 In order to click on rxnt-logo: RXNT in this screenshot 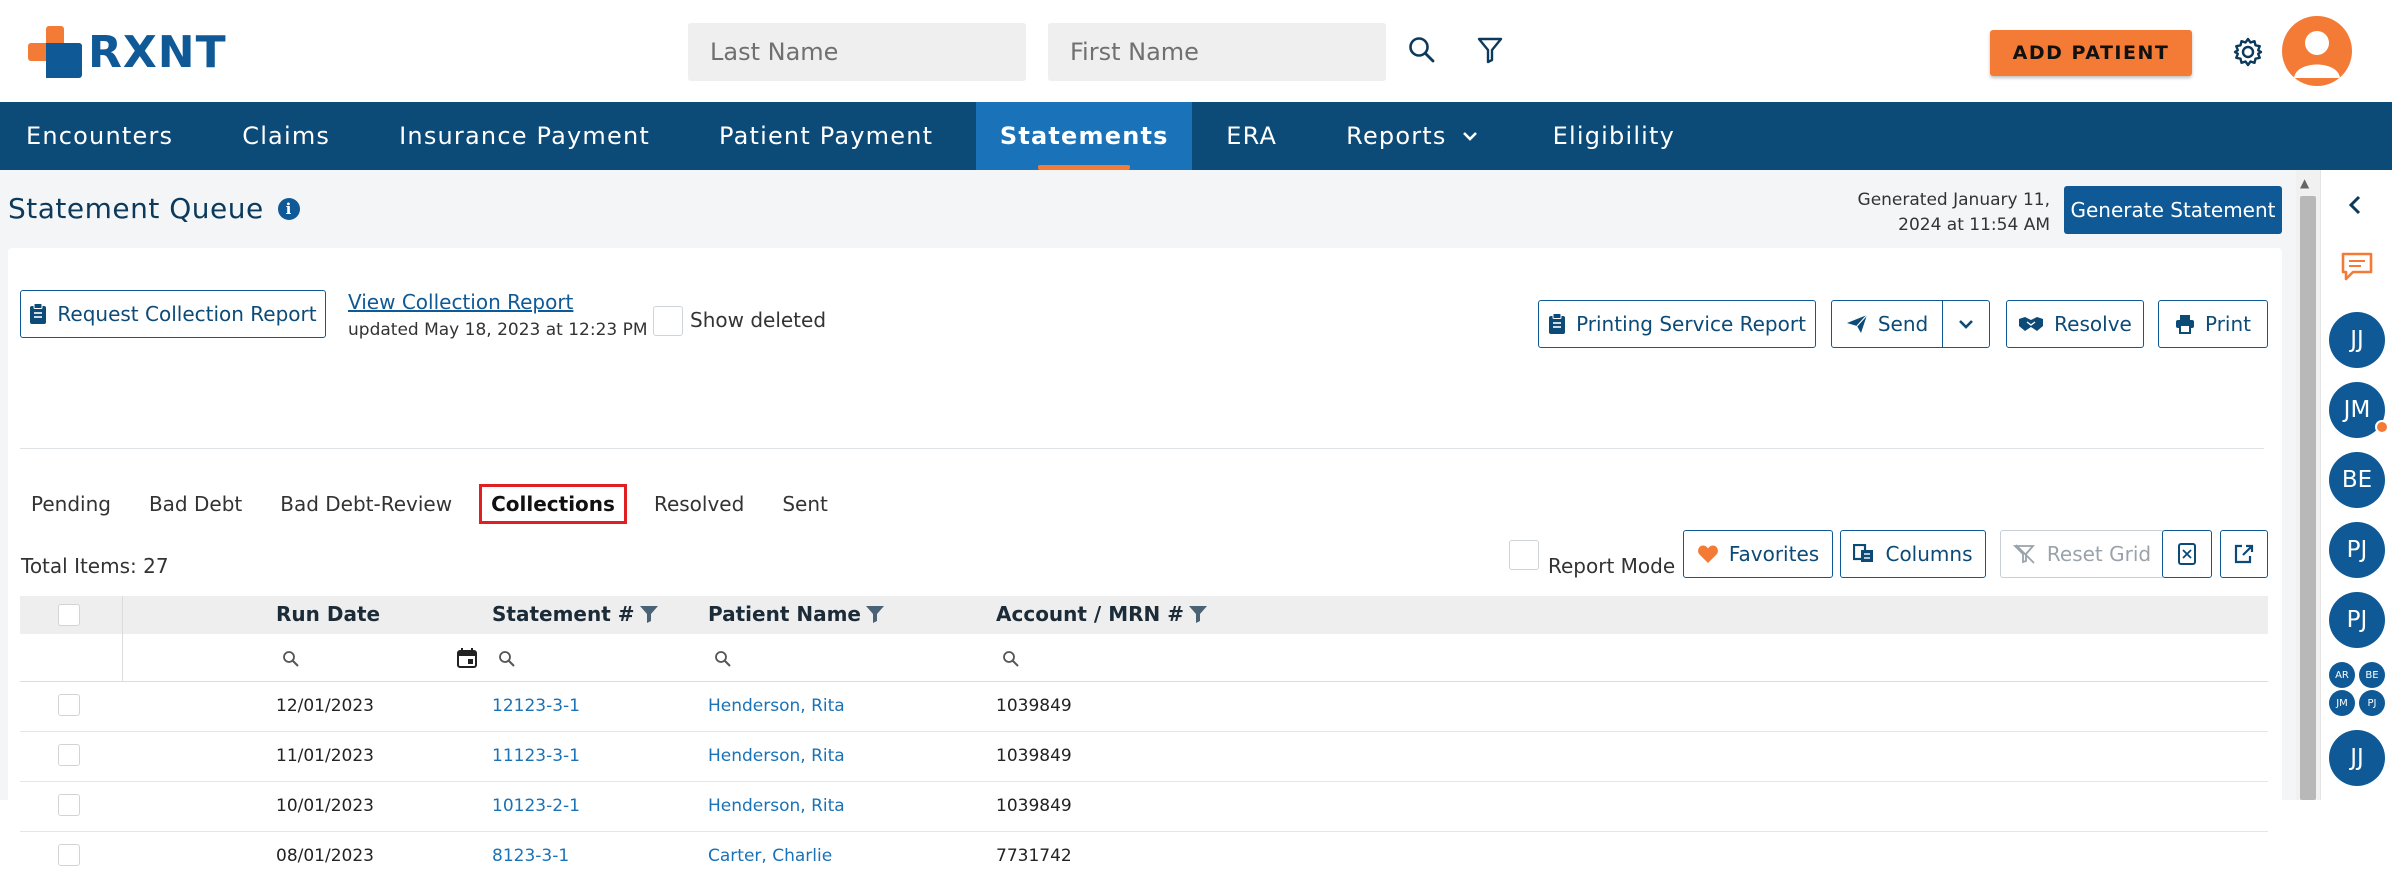, I will do `click(127, 52)`.